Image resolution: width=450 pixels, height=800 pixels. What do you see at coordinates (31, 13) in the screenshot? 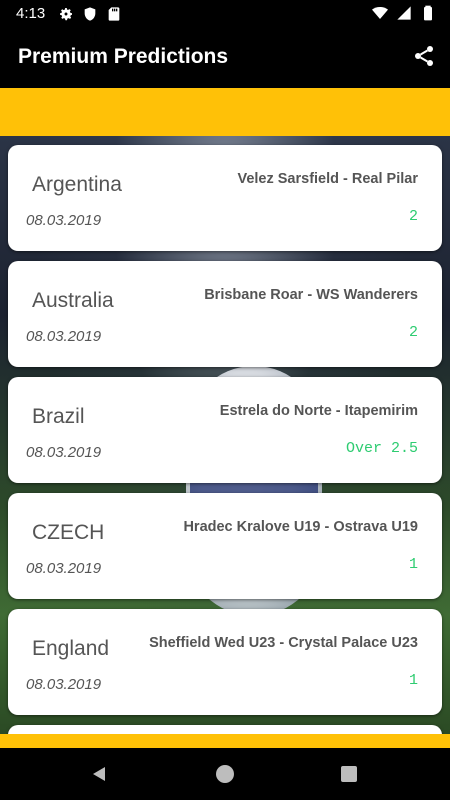
I see `status-time: 4:13` at bounding box center [31, 13].